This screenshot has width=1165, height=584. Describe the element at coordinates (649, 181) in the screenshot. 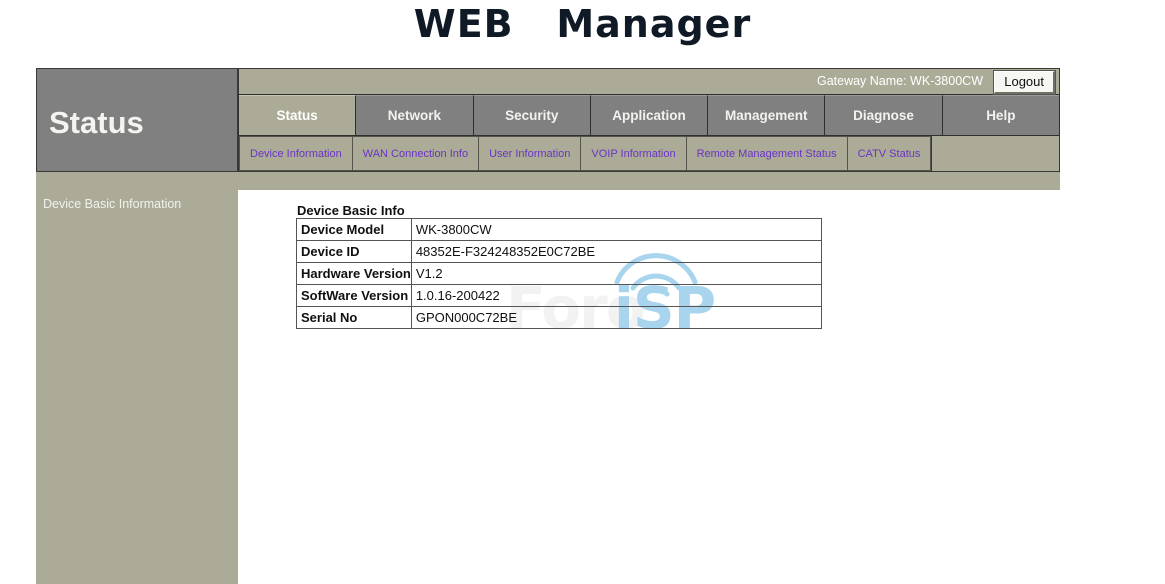

I see `header-band` at that location.